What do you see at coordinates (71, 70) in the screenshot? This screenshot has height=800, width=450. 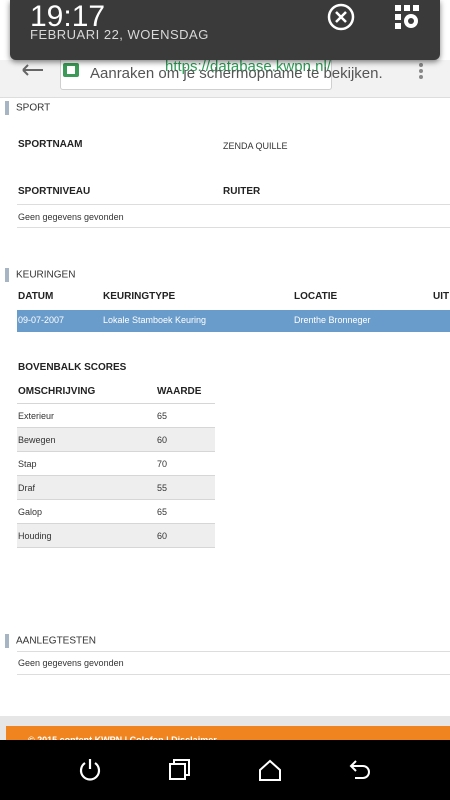 I see `screenshot-icon` at bounding box center [71, 70].